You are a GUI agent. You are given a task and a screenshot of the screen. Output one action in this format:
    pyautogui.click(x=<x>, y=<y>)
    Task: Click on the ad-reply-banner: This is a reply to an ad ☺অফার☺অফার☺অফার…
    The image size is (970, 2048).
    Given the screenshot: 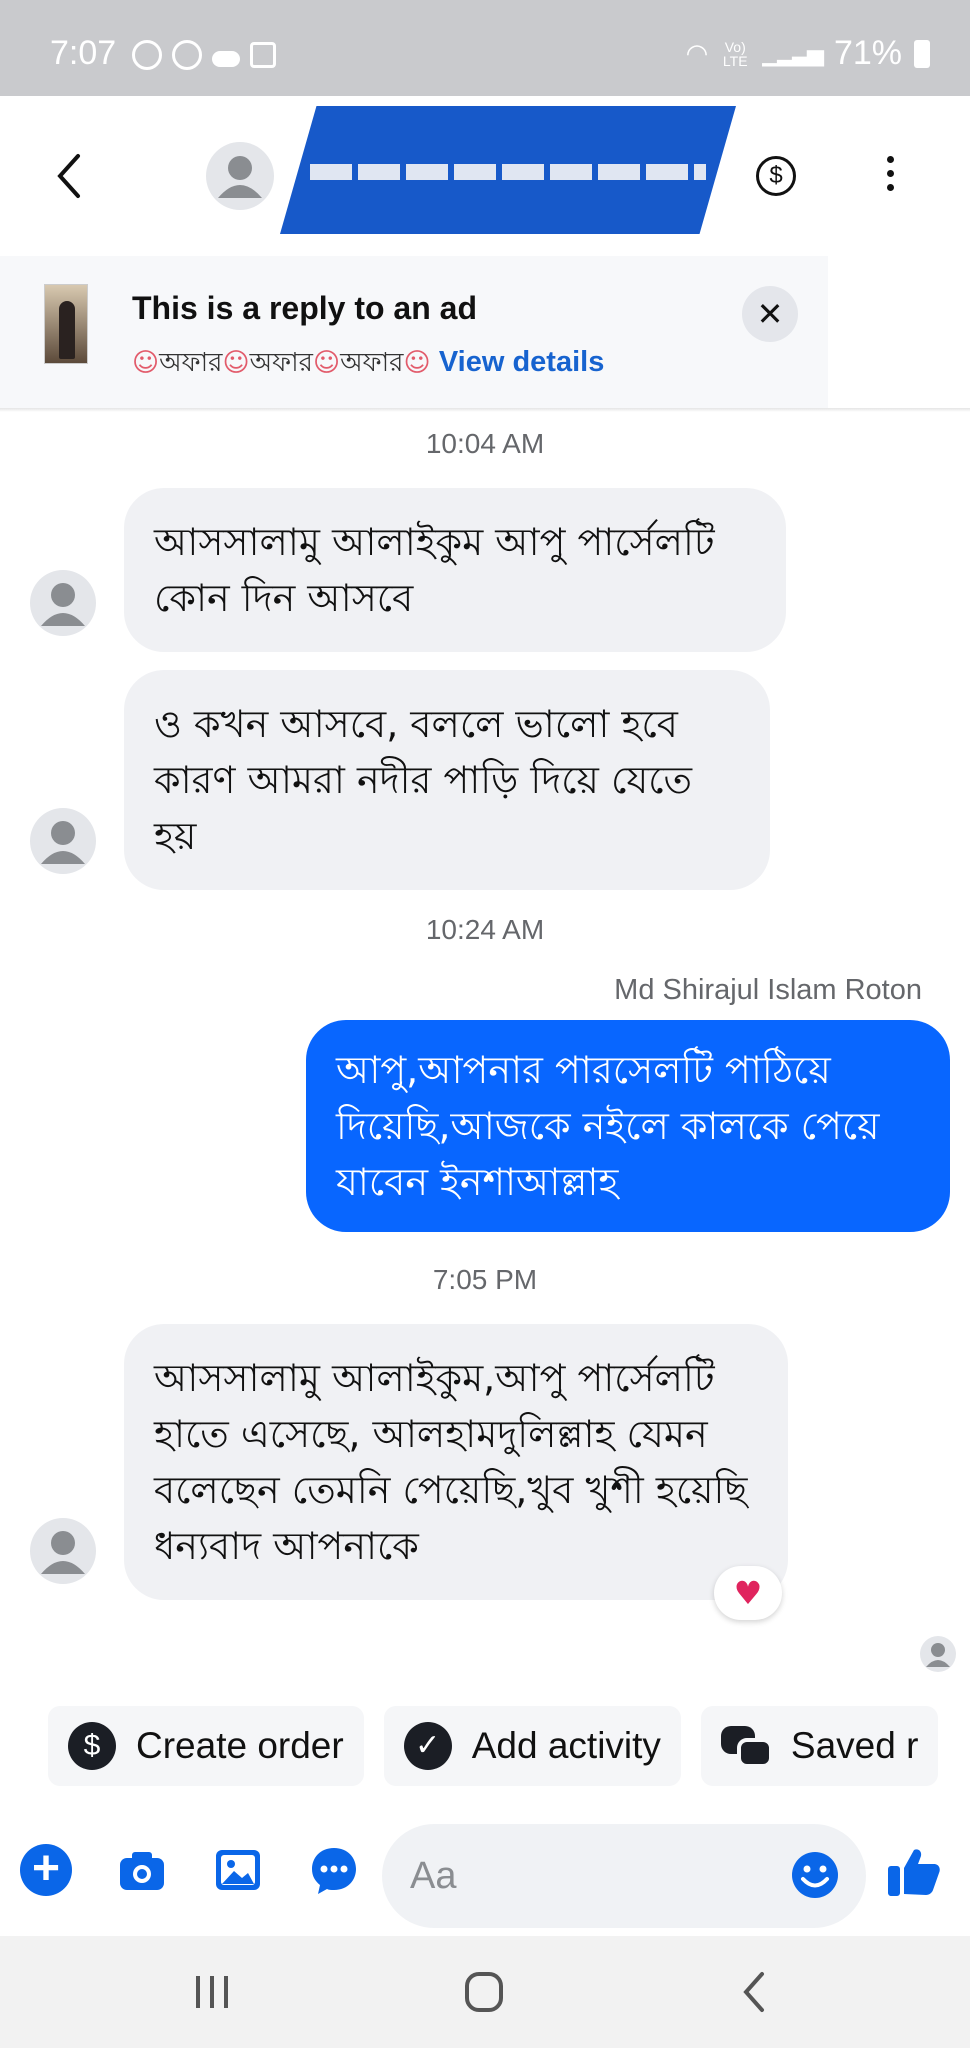 What is the action you would take?
    pyautogui.click(x=414, y=332)
    